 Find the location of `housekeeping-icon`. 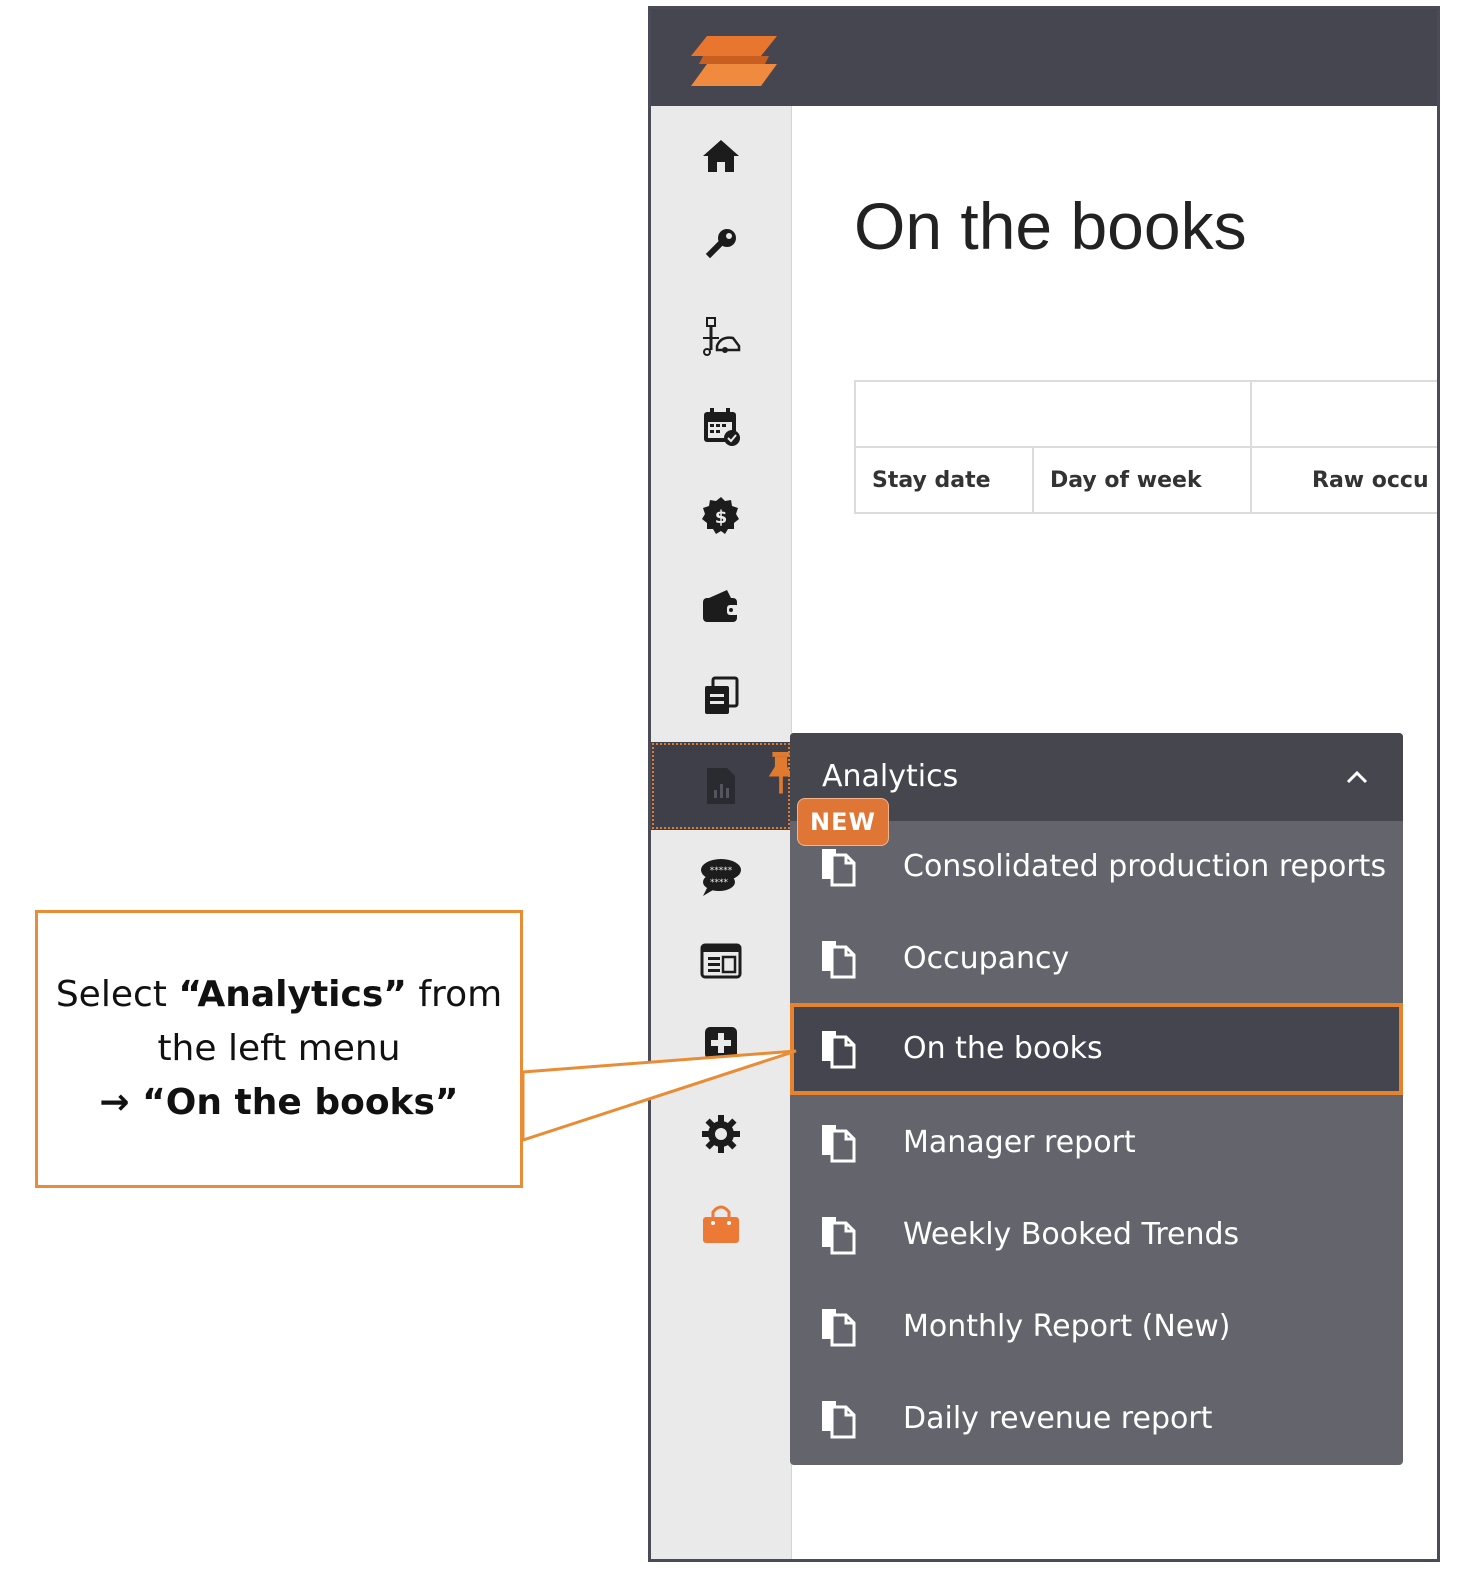

housekeeping-icon is located at coordinates (722, 336).